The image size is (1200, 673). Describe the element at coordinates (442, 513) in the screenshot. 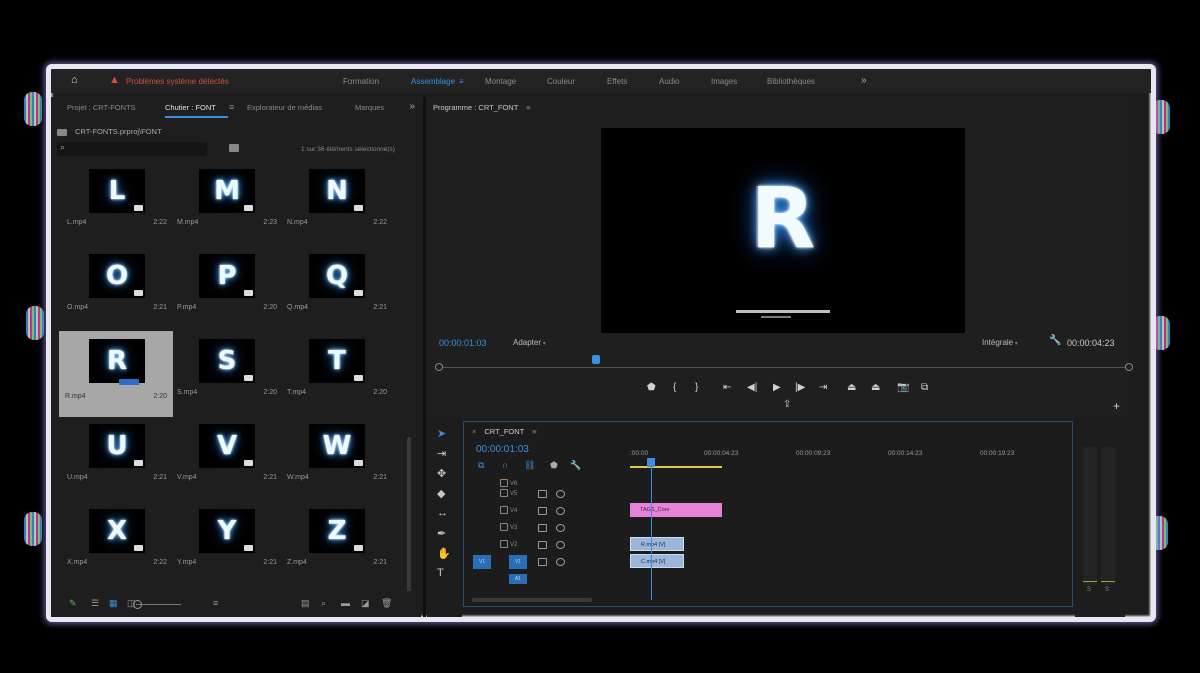

I see `slip-tool-icon: ↔` at that location.